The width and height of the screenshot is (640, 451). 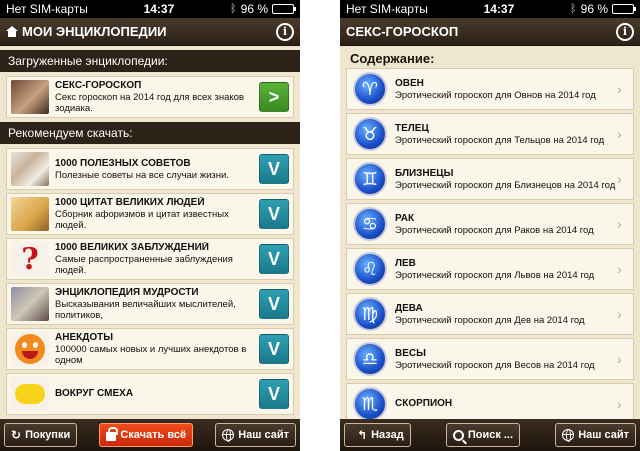 What do you see at coordinates (132, 247) in the screenshot?
I see `item-title: 1000 ВЕЛИКИХ ЗАБЛУЖДЕНИЙ` at bounding box center [132, 247].